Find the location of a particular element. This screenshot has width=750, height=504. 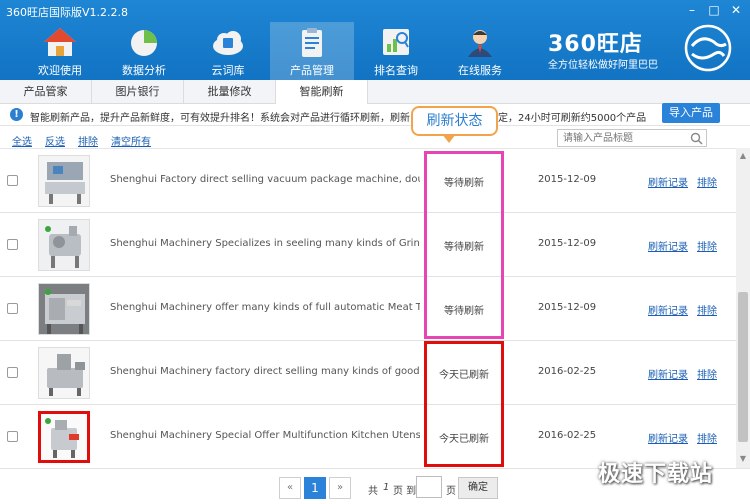

nav-online-service: 在线服务 is located at coordinates (480, 51).